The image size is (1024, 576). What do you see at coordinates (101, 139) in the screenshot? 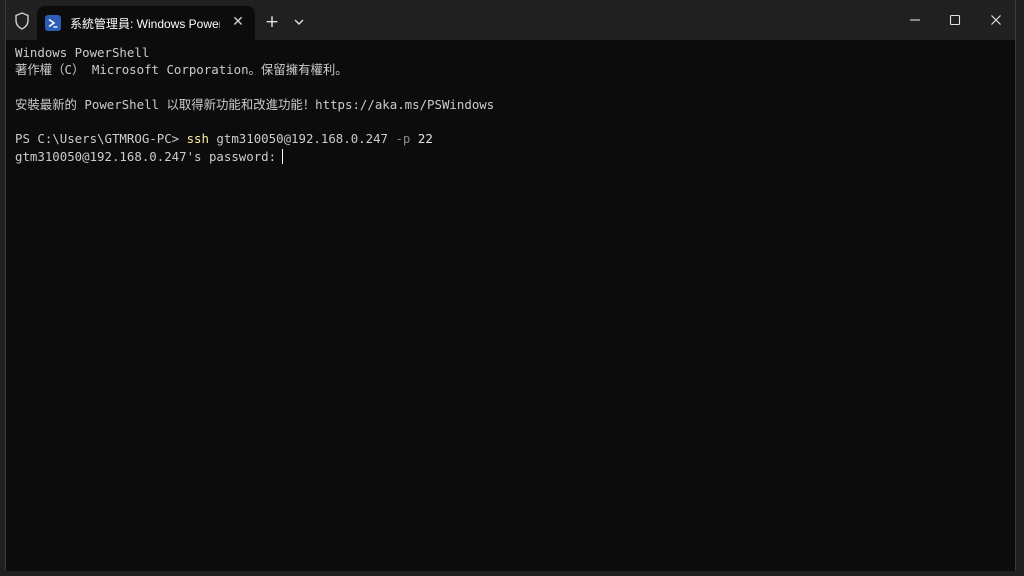
I see `prompt: PS C:\Users\GTMROG-PC>` at bounding box center [101, 139].